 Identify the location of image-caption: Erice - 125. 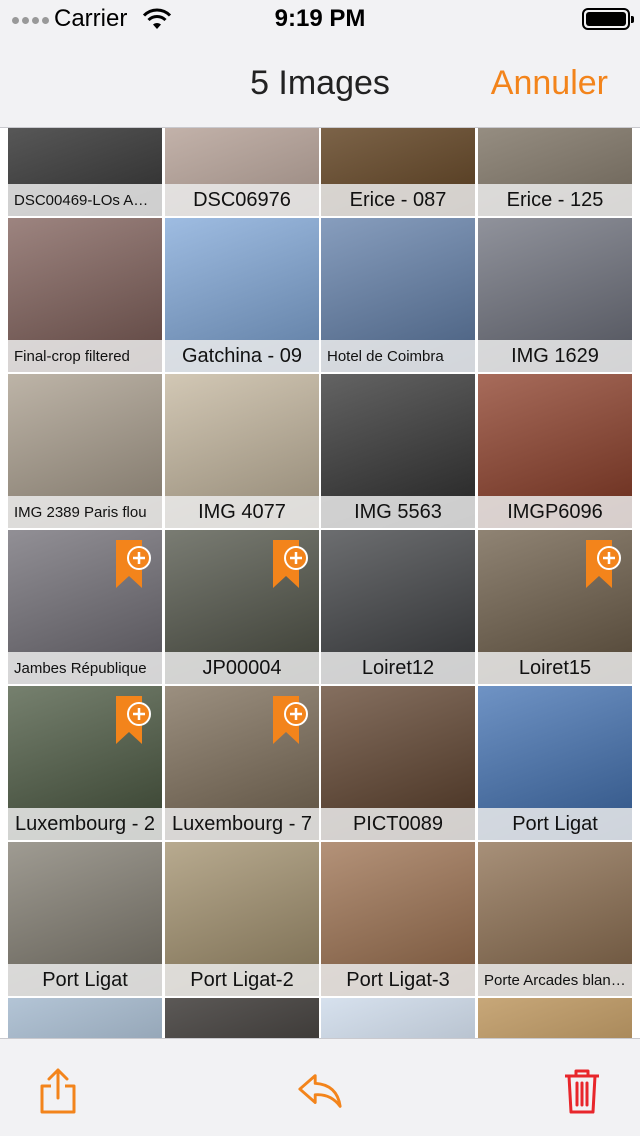
(555, 200).